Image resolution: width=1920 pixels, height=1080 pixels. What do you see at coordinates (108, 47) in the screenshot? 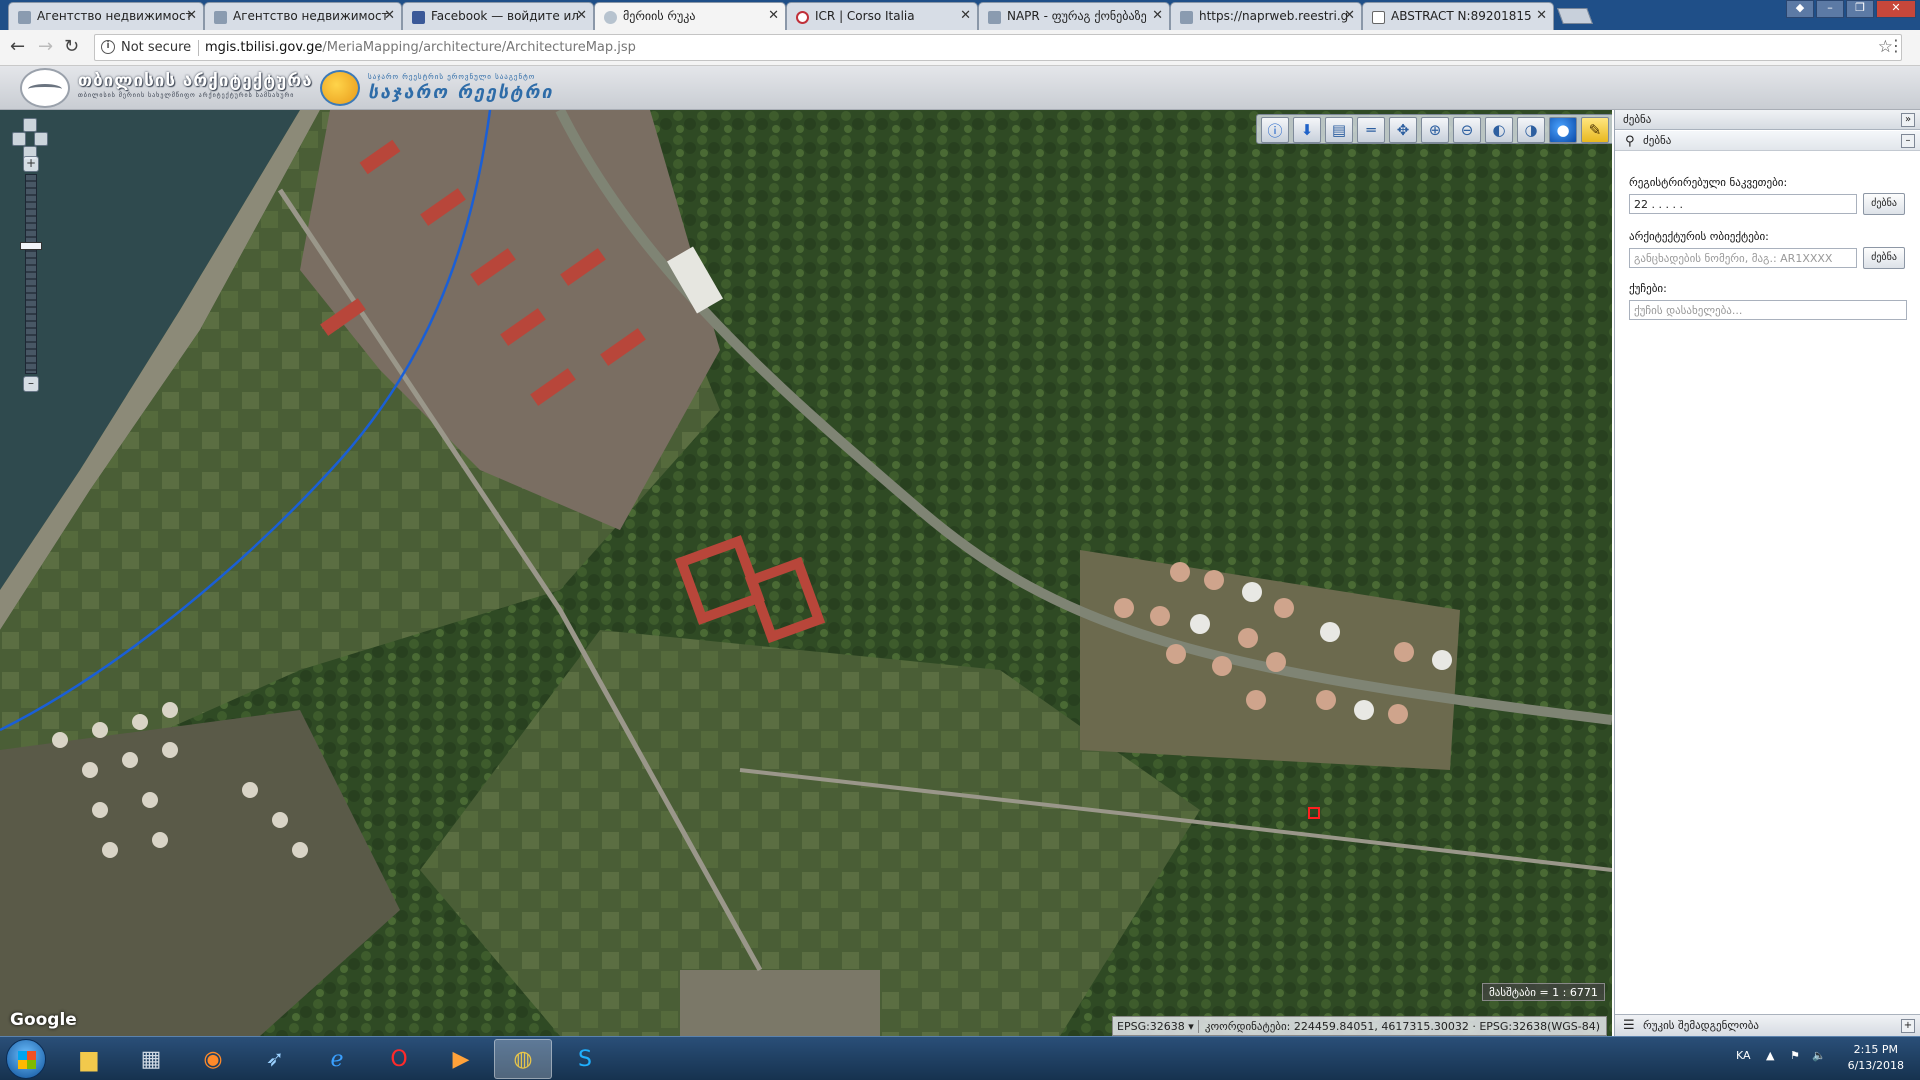
I see `info-icon: i` at bounding box center [108, 47].